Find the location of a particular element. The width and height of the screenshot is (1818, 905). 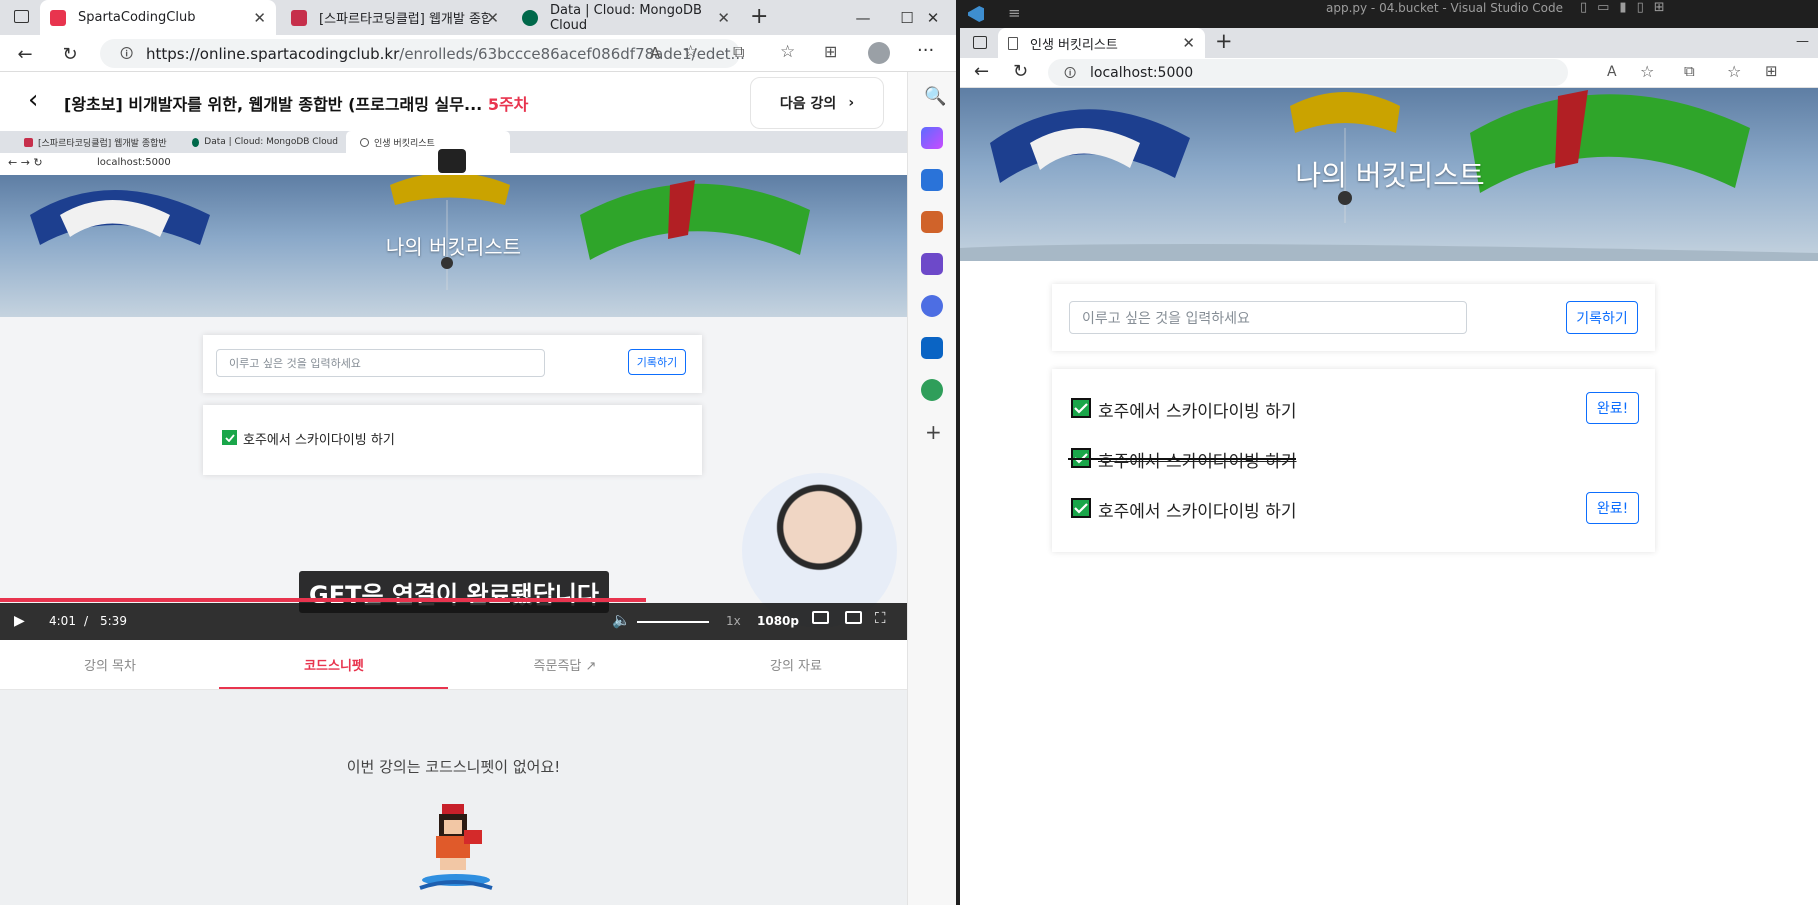

tab-spartacodingclub: SpartaCodingClub ✕ is located at coordinates (158, 17).